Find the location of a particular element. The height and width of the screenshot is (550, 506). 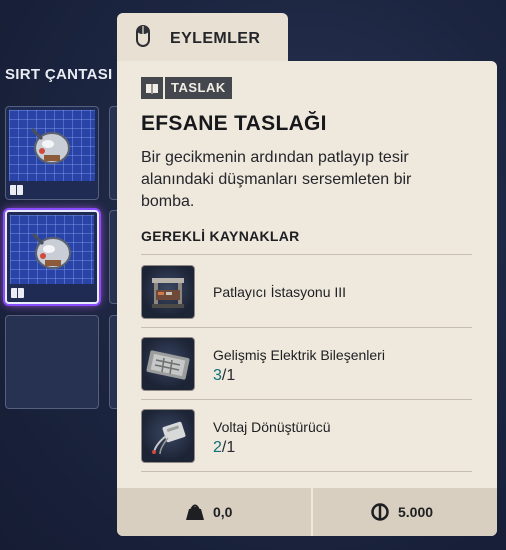

required-resources-title: GEREKLİ KAYNAKLAR is located at coordinates (220, 236).